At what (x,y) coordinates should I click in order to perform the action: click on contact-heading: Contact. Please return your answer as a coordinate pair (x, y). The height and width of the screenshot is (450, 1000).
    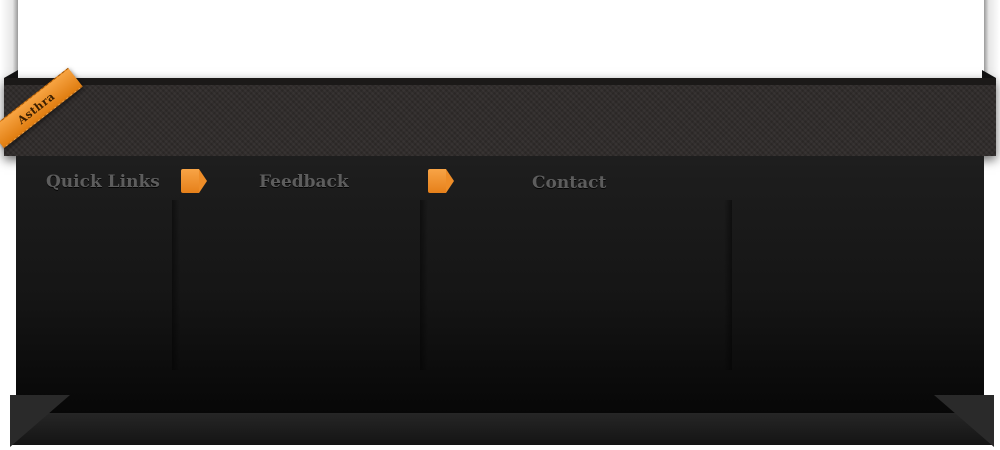
    Looking at the image, I should click on (569, 183).